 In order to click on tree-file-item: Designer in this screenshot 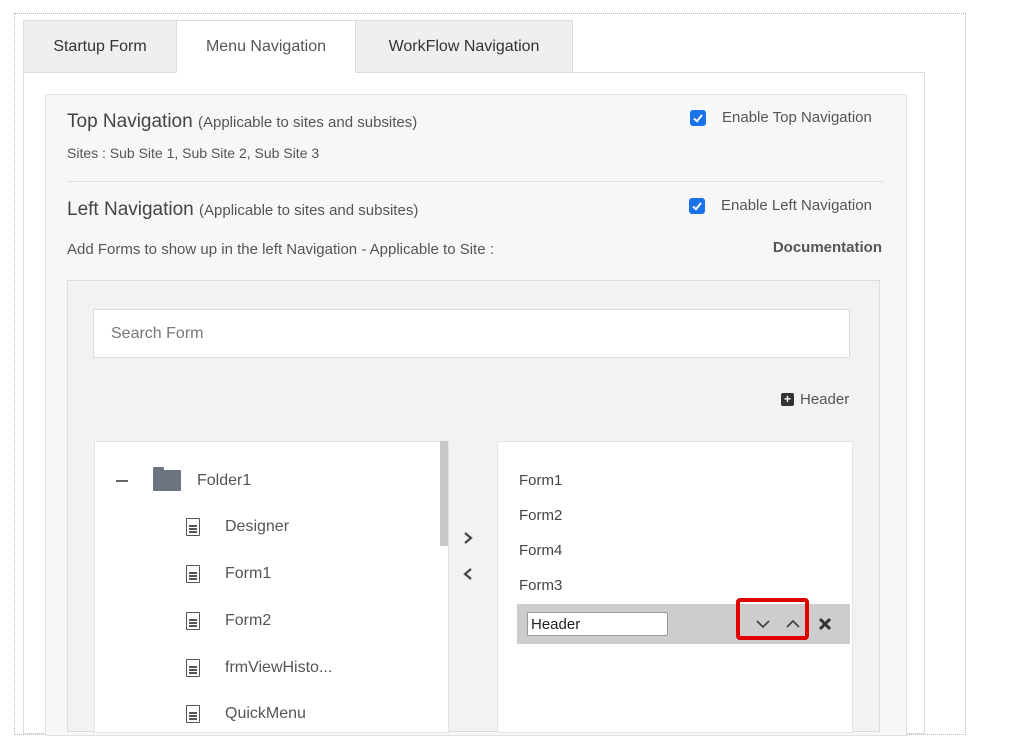, I will do `click(237, 527)`.